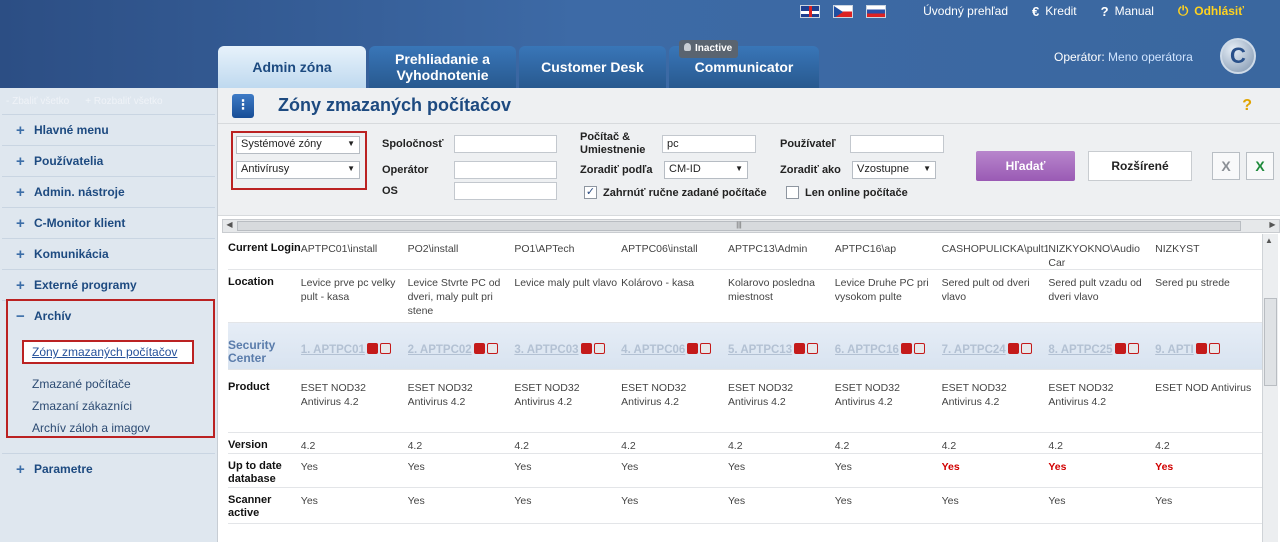  Describe the element at coordinates (792, 192) in the screenshot. I see `online-only-checkbox` at that location.